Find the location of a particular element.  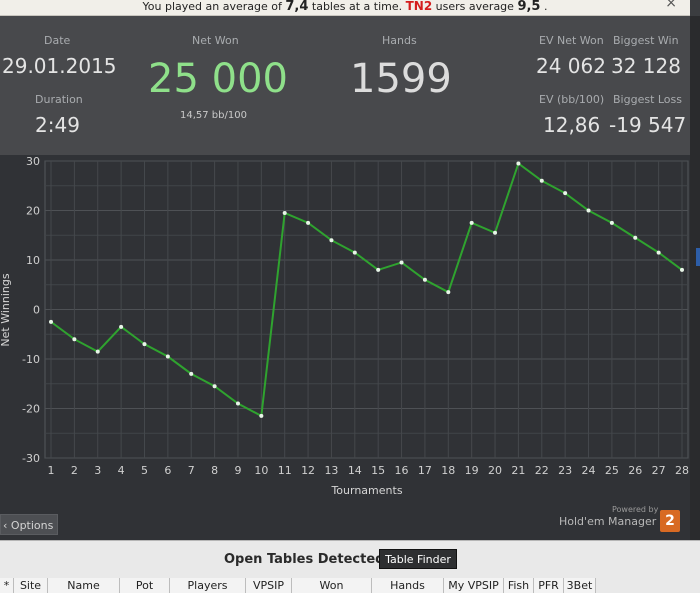

x-tick-label: 1 is located at coordinates (51, 470).